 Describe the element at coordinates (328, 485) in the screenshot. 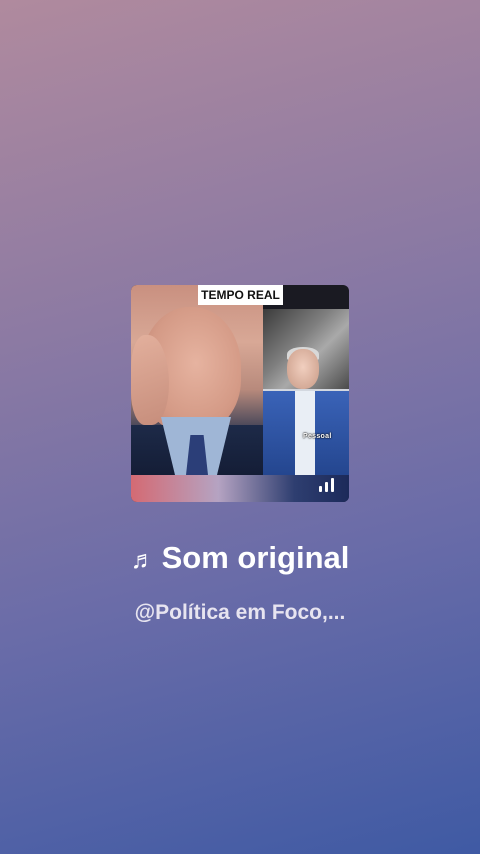

I see `audio-bars-icon` at that location.